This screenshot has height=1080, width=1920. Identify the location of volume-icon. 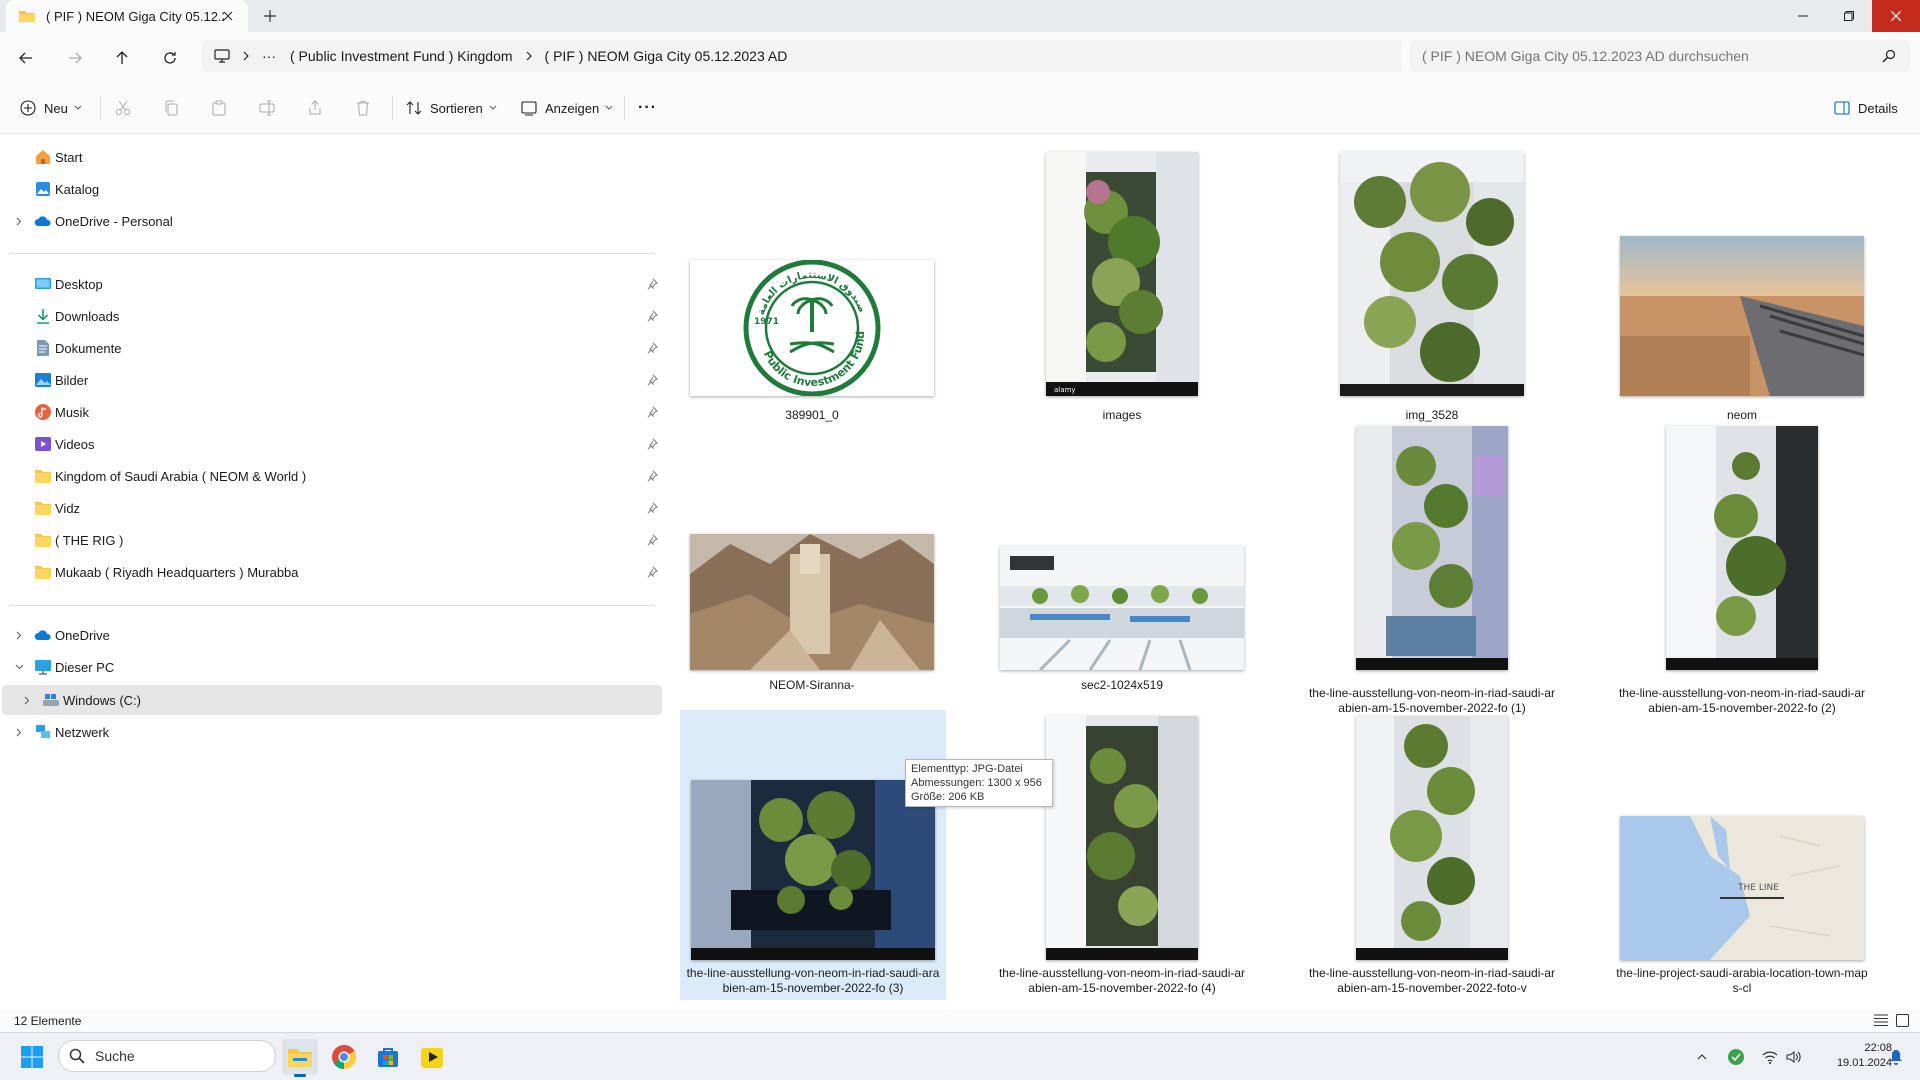
(1794, 1057).